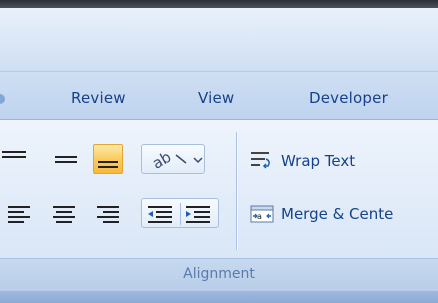  What do you see at coordinates (262, 161) in the screenshot?
I see `wrap-text-icon` at bounding box center [262, 161].